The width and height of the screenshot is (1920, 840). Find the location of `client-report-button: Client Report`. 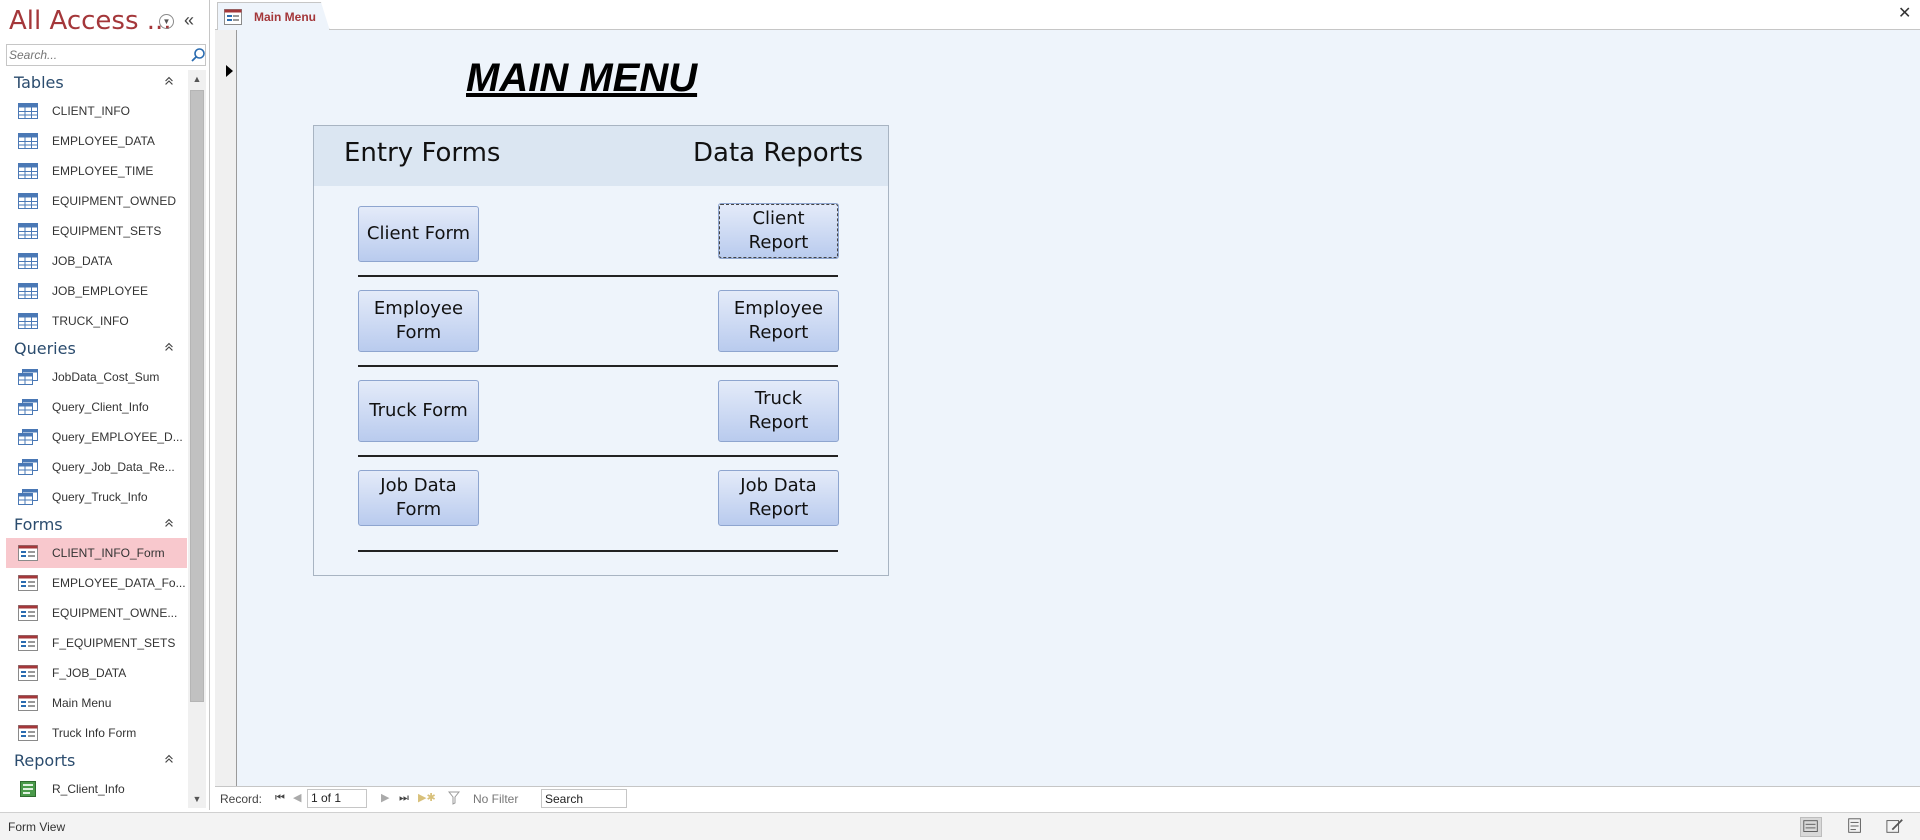

client-report-button: Client Report is located at coordinates (778, 231).